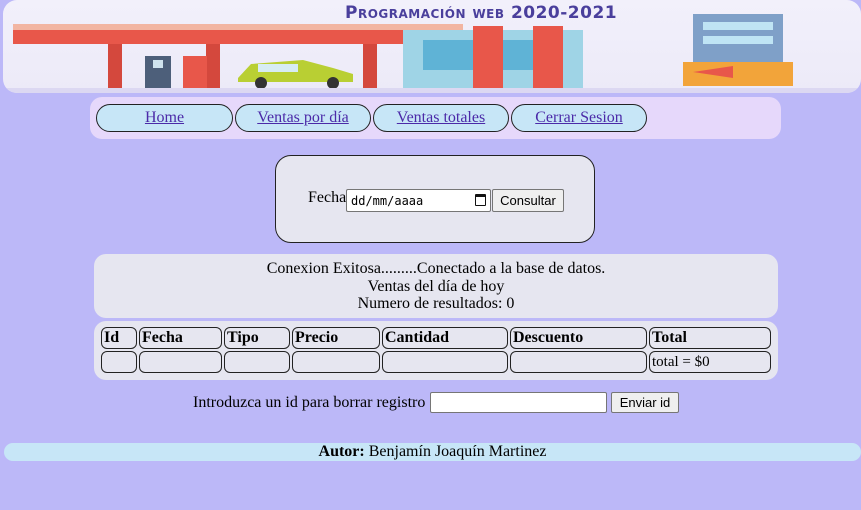 This screenshot has height=510, width=861. Describe the element at coordinates (341, 451) in the screenshot. I see `author-label: Autor:` at that location.